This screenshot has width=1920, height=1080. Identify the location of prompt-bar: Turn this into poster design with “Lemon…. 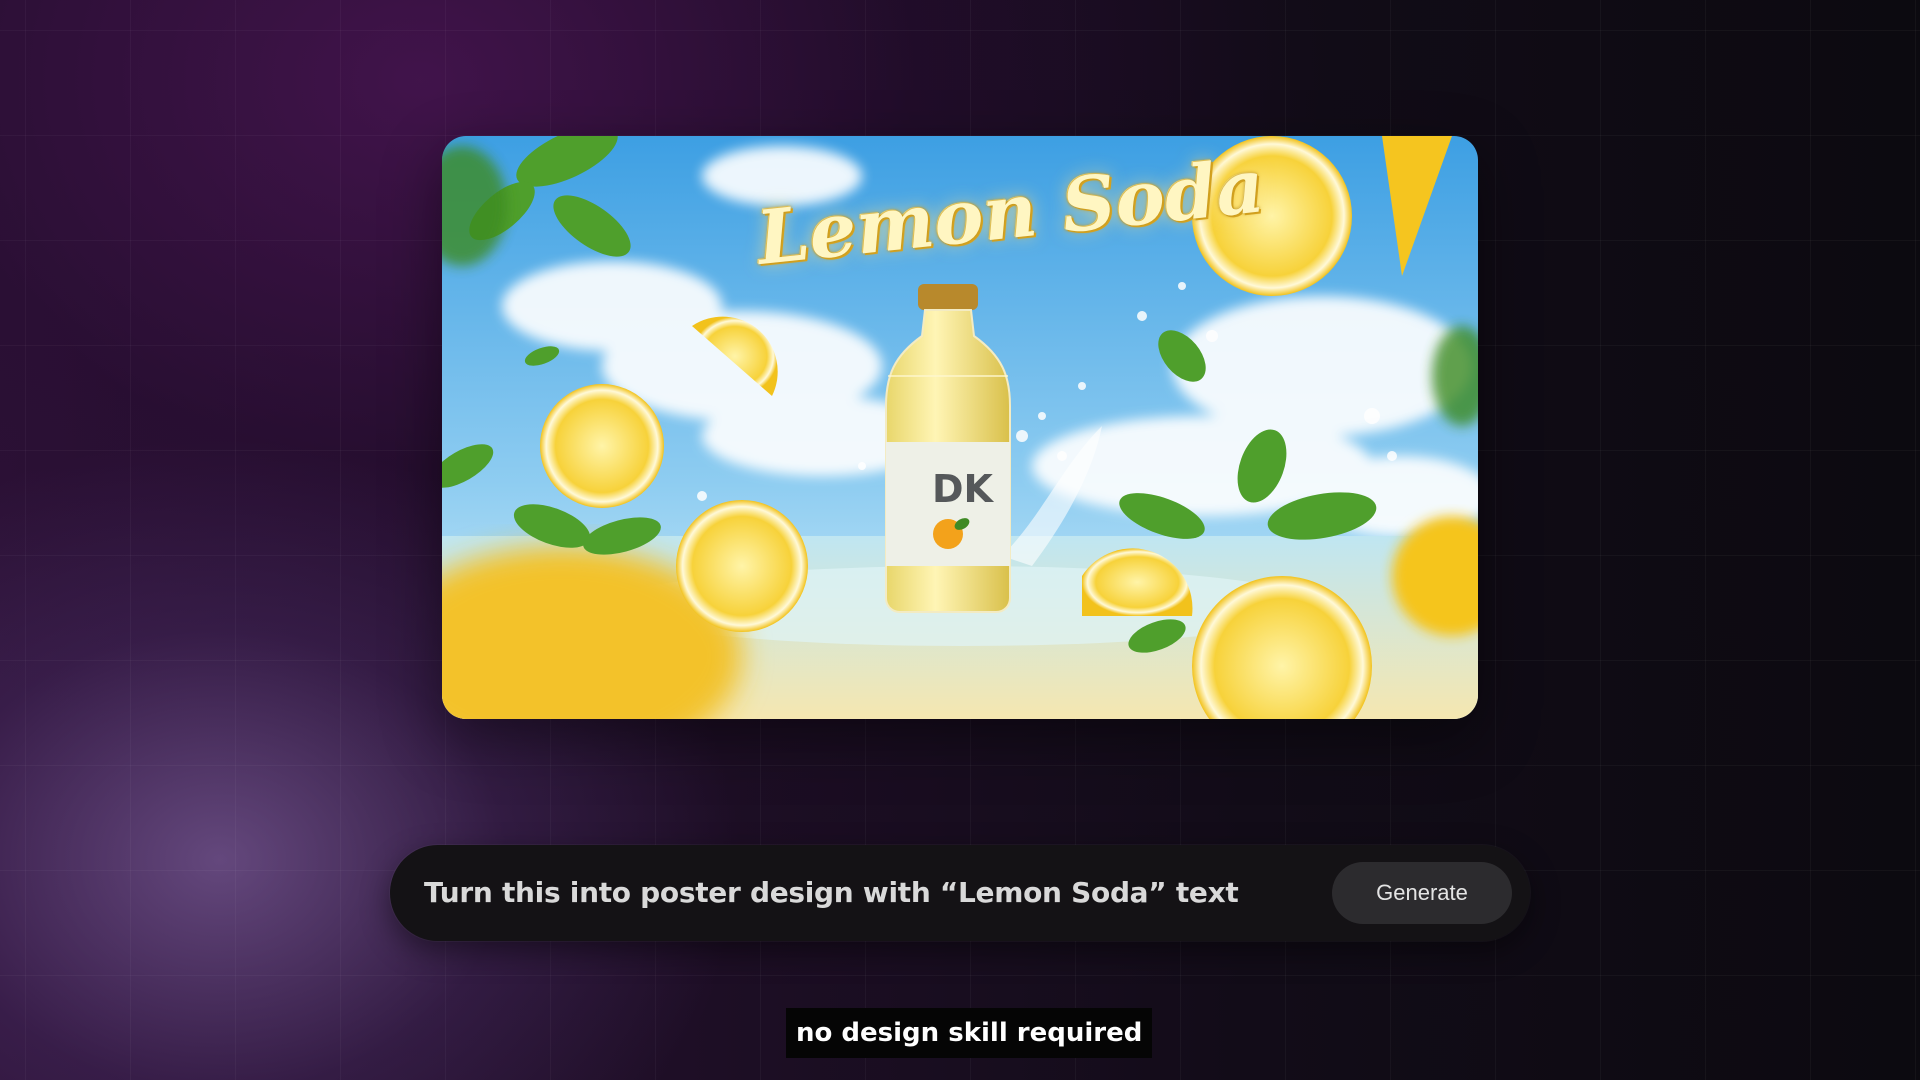
(960, 893).